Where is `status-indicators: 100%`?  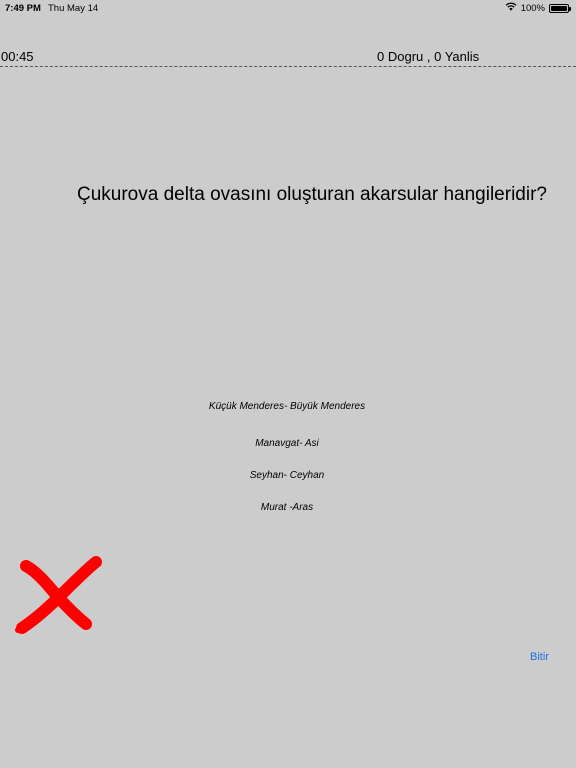 status-indicators: 100% is located at coordinates (538, 8).